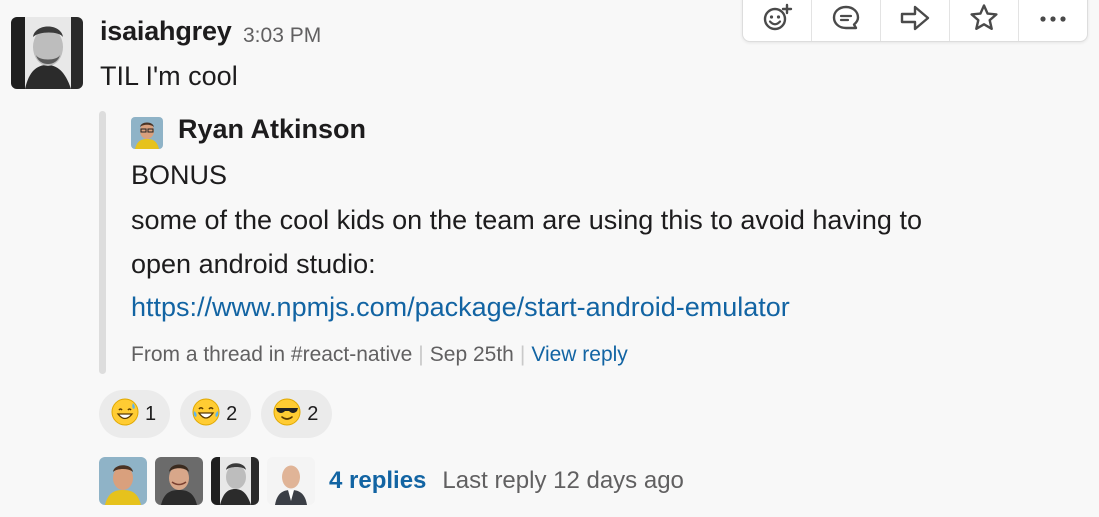  I want to click on grinning-sweat-emoji, so click(125, 414).